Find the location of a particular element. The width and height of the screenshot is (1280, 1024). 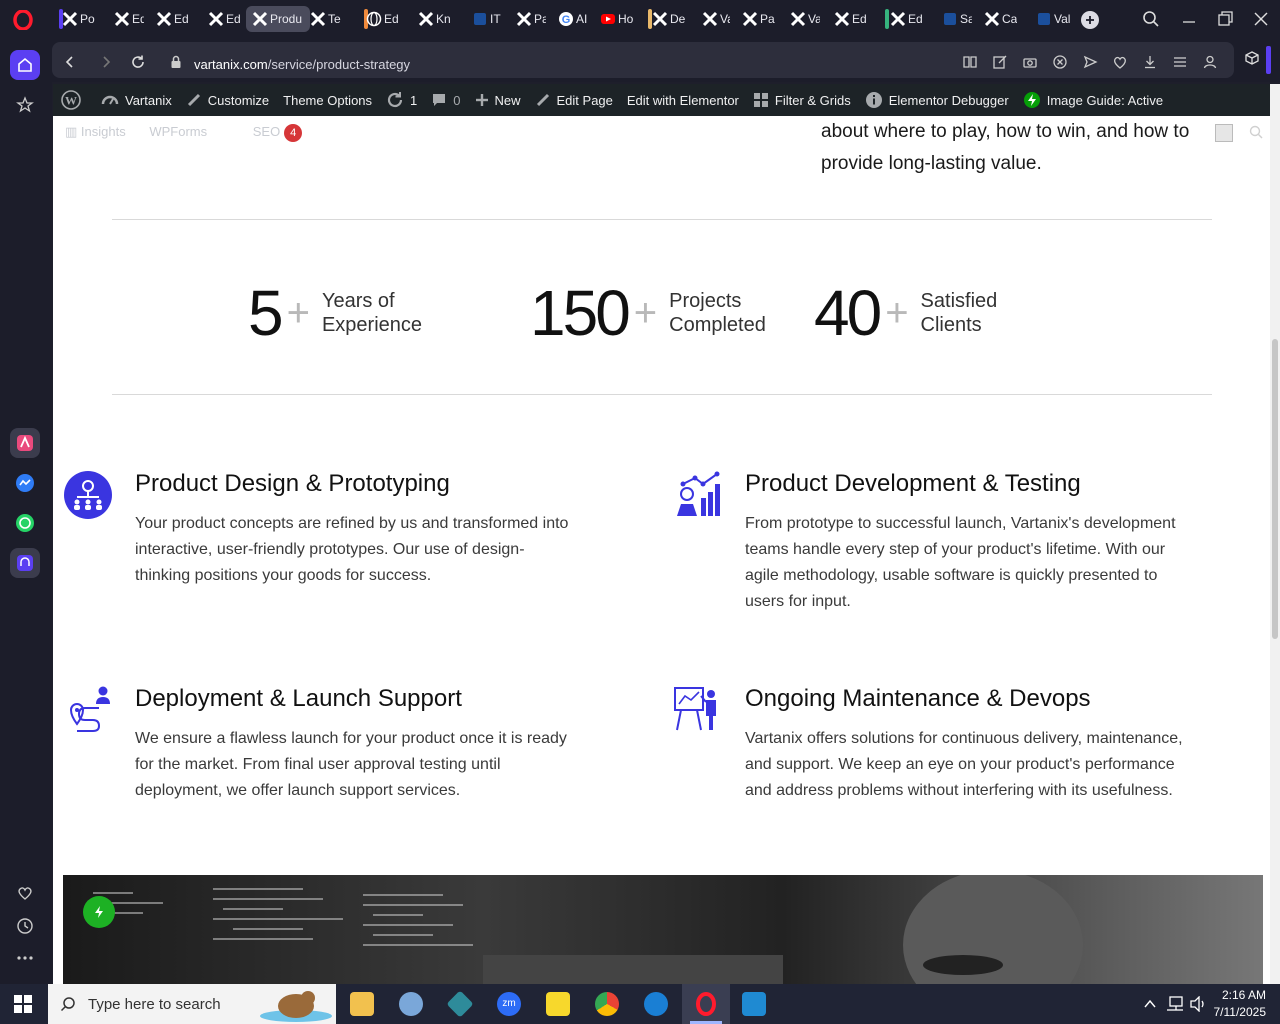

messenger-icon is located at coordinates (25, 483).